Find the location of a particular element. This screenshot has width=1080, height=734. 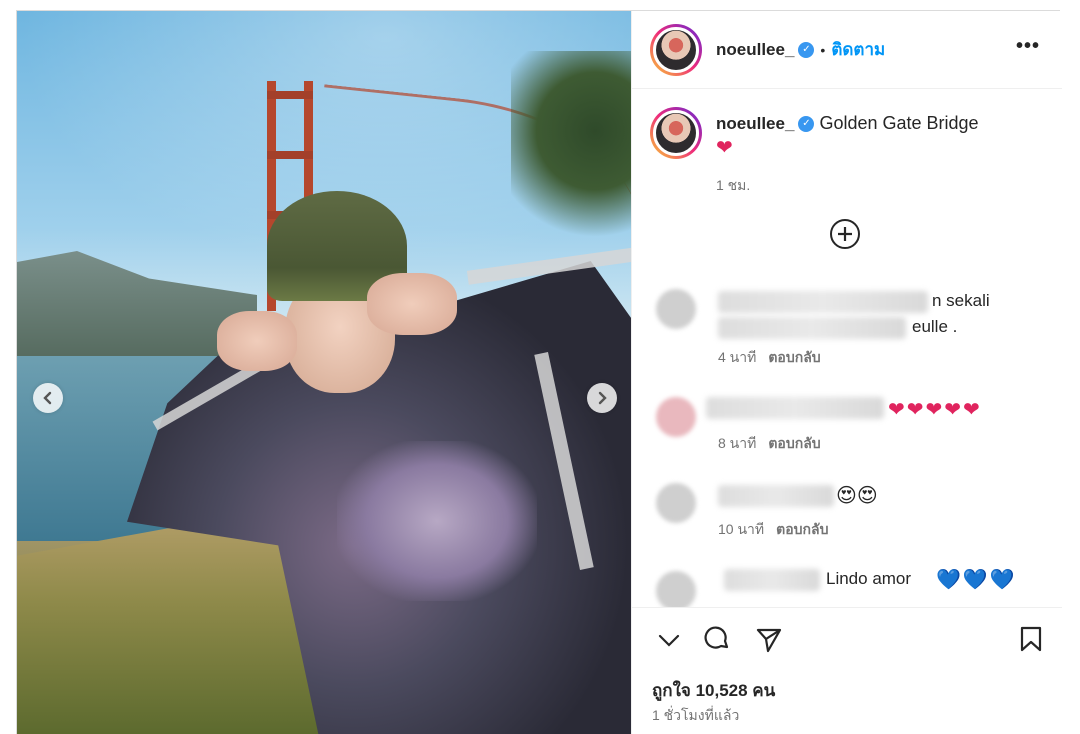

comment-button is located at coordinates (717, 639).